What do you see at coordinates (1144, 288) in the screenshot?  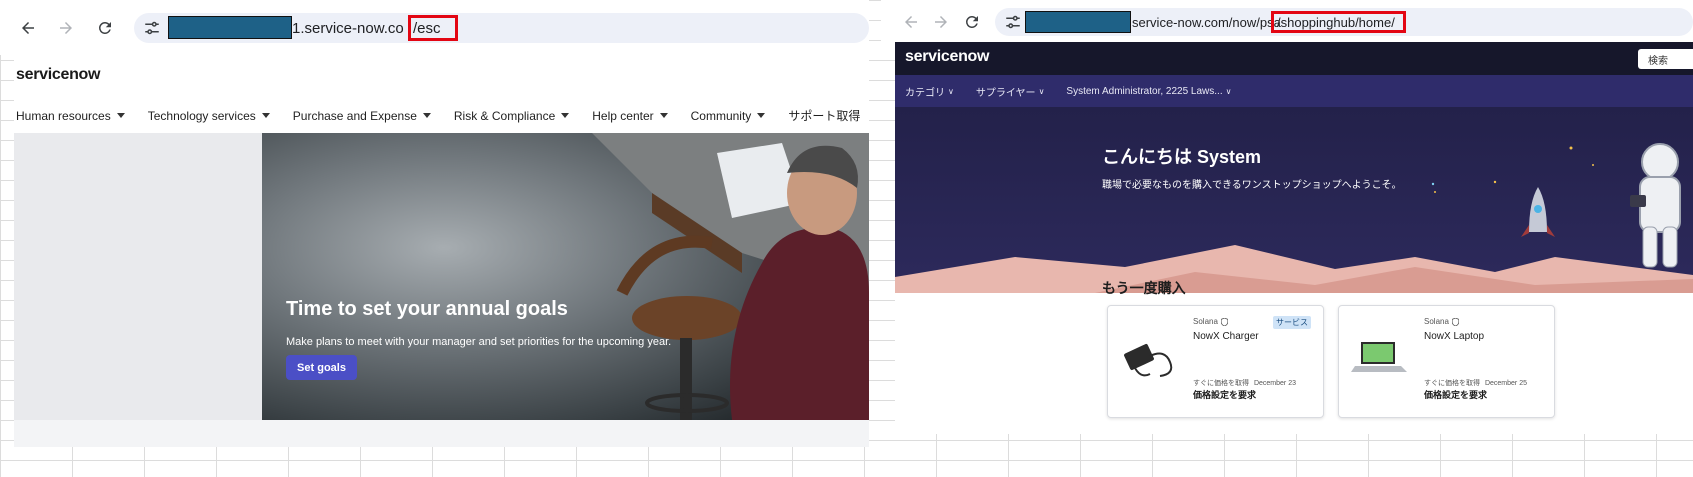 I see `buy-again-title: もう一度購入` at bounding box center [1144, 288].